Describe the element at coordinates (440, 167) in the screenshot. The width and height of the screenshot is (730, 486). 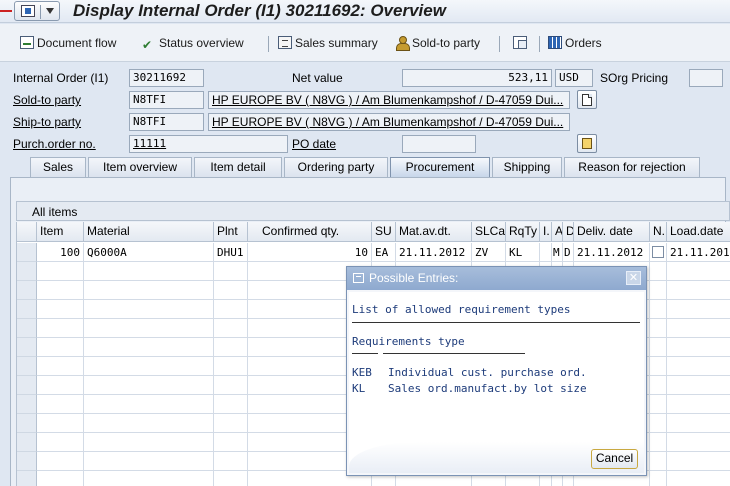
I see `tab-procurement: Procurement` at that location.